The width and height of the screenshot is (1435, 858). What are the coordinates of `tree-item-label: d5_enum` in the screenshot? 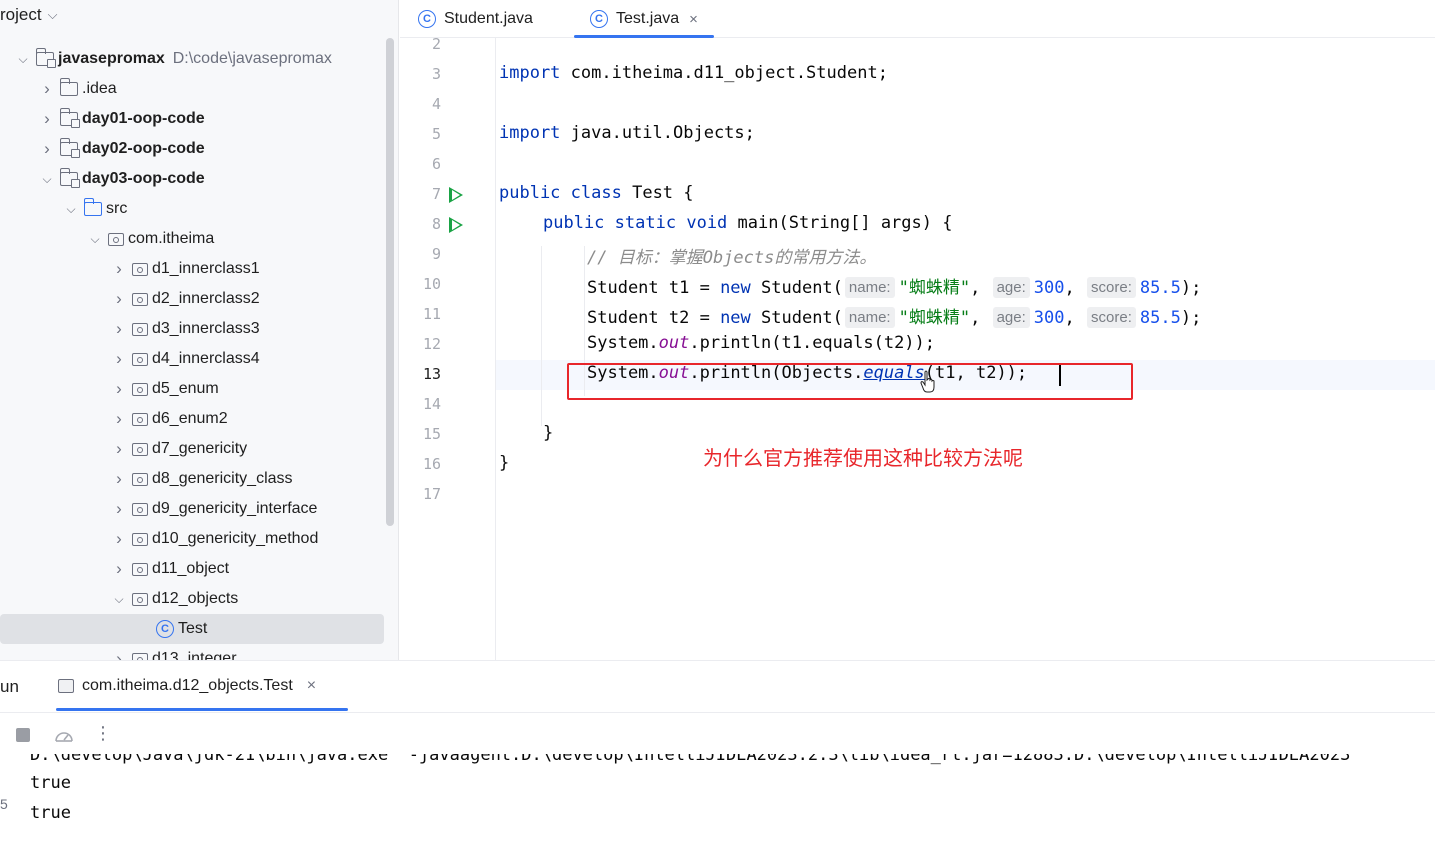 It's located at (185, 388).